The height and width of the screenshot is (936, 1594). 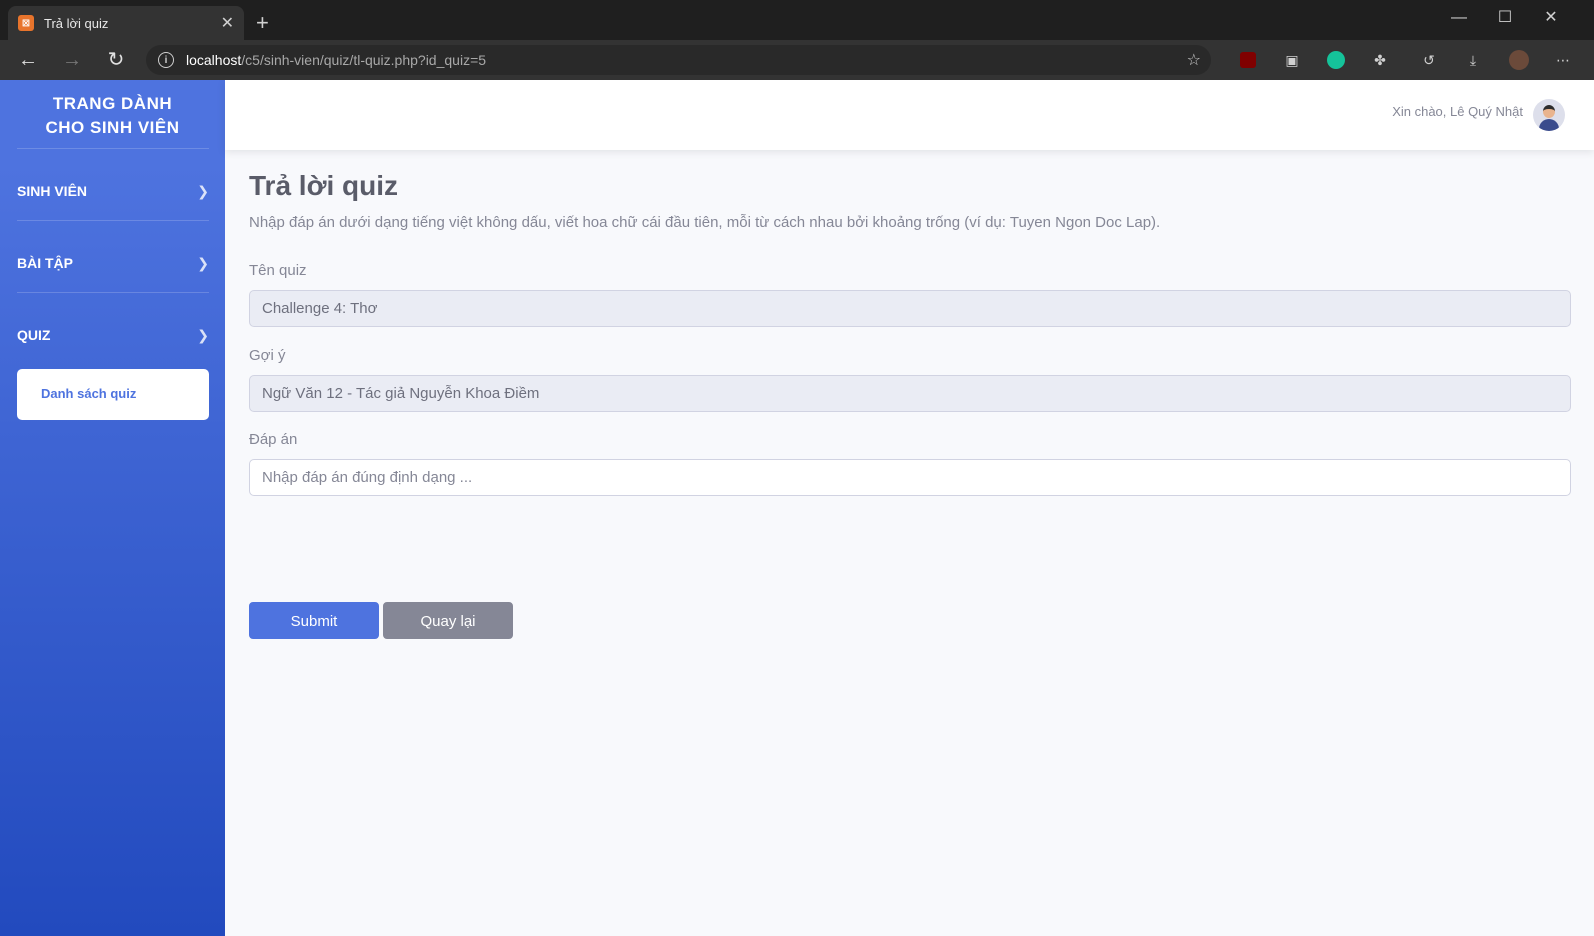 I want to click on close-tab-icon: ✕, so click(x=227, y=23).